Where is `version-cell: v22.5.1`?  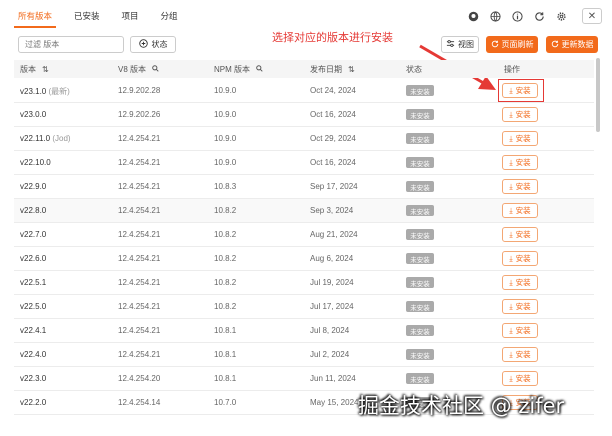
version-cell: v22.5.1 is located at coordinates (33, 282).